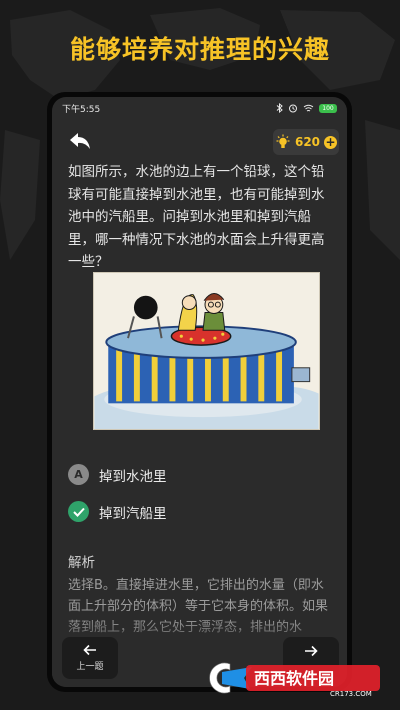 This screenshot has height=710, width=400. What do you see at coordinates (90, 667) in the screenshot?
I see `previous-question-label: 上一题` at bounding box center [90, 667].